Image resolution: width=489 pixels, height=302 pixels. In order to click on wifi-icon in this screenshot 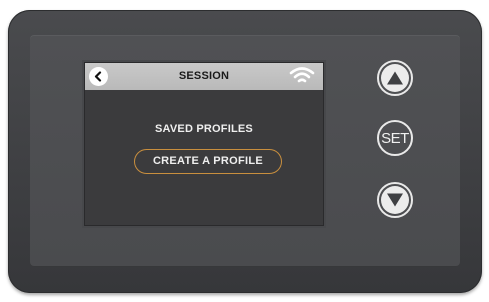, I will do `click(302, 75)`.